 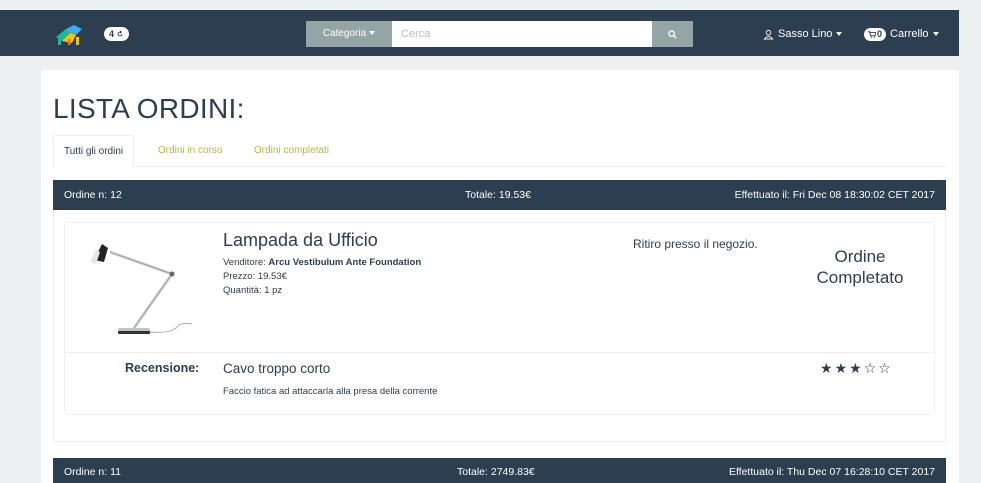 I want to click on order-status: Ordine Completato, so click(x=860, y=267).